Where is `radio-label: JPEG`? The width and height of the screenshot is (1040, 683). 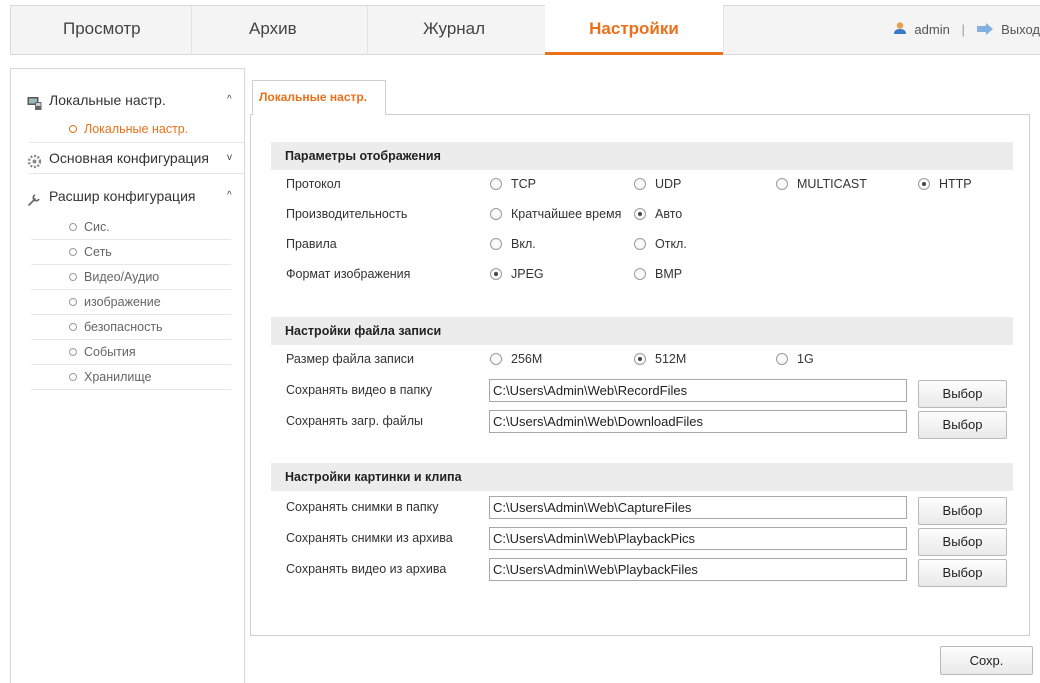
radio-label: JPEG is located at coordinates (527, 274).